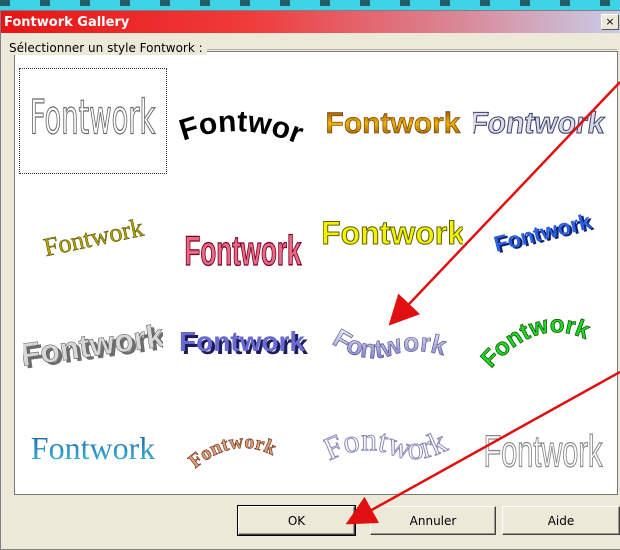  What do you see at coordinates (296, 520) in the screenshot?
I see `ok-button: OK` at bounding box center [296, 520].